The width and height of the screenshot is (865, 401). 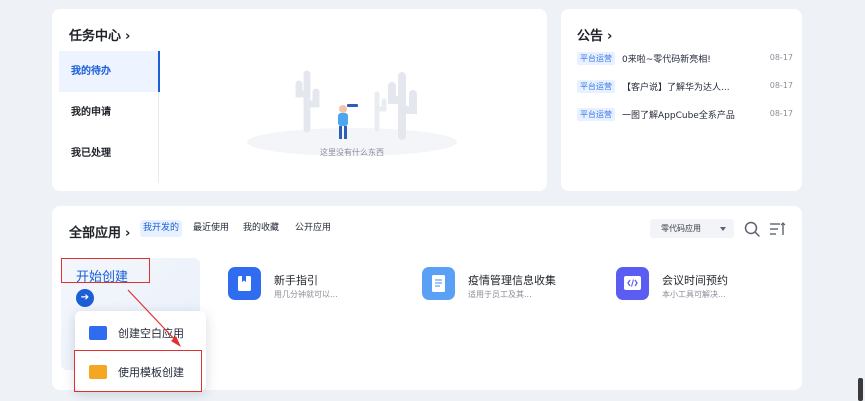 I want to click on tab-public: 公开应用, so click(x=313, y=228).